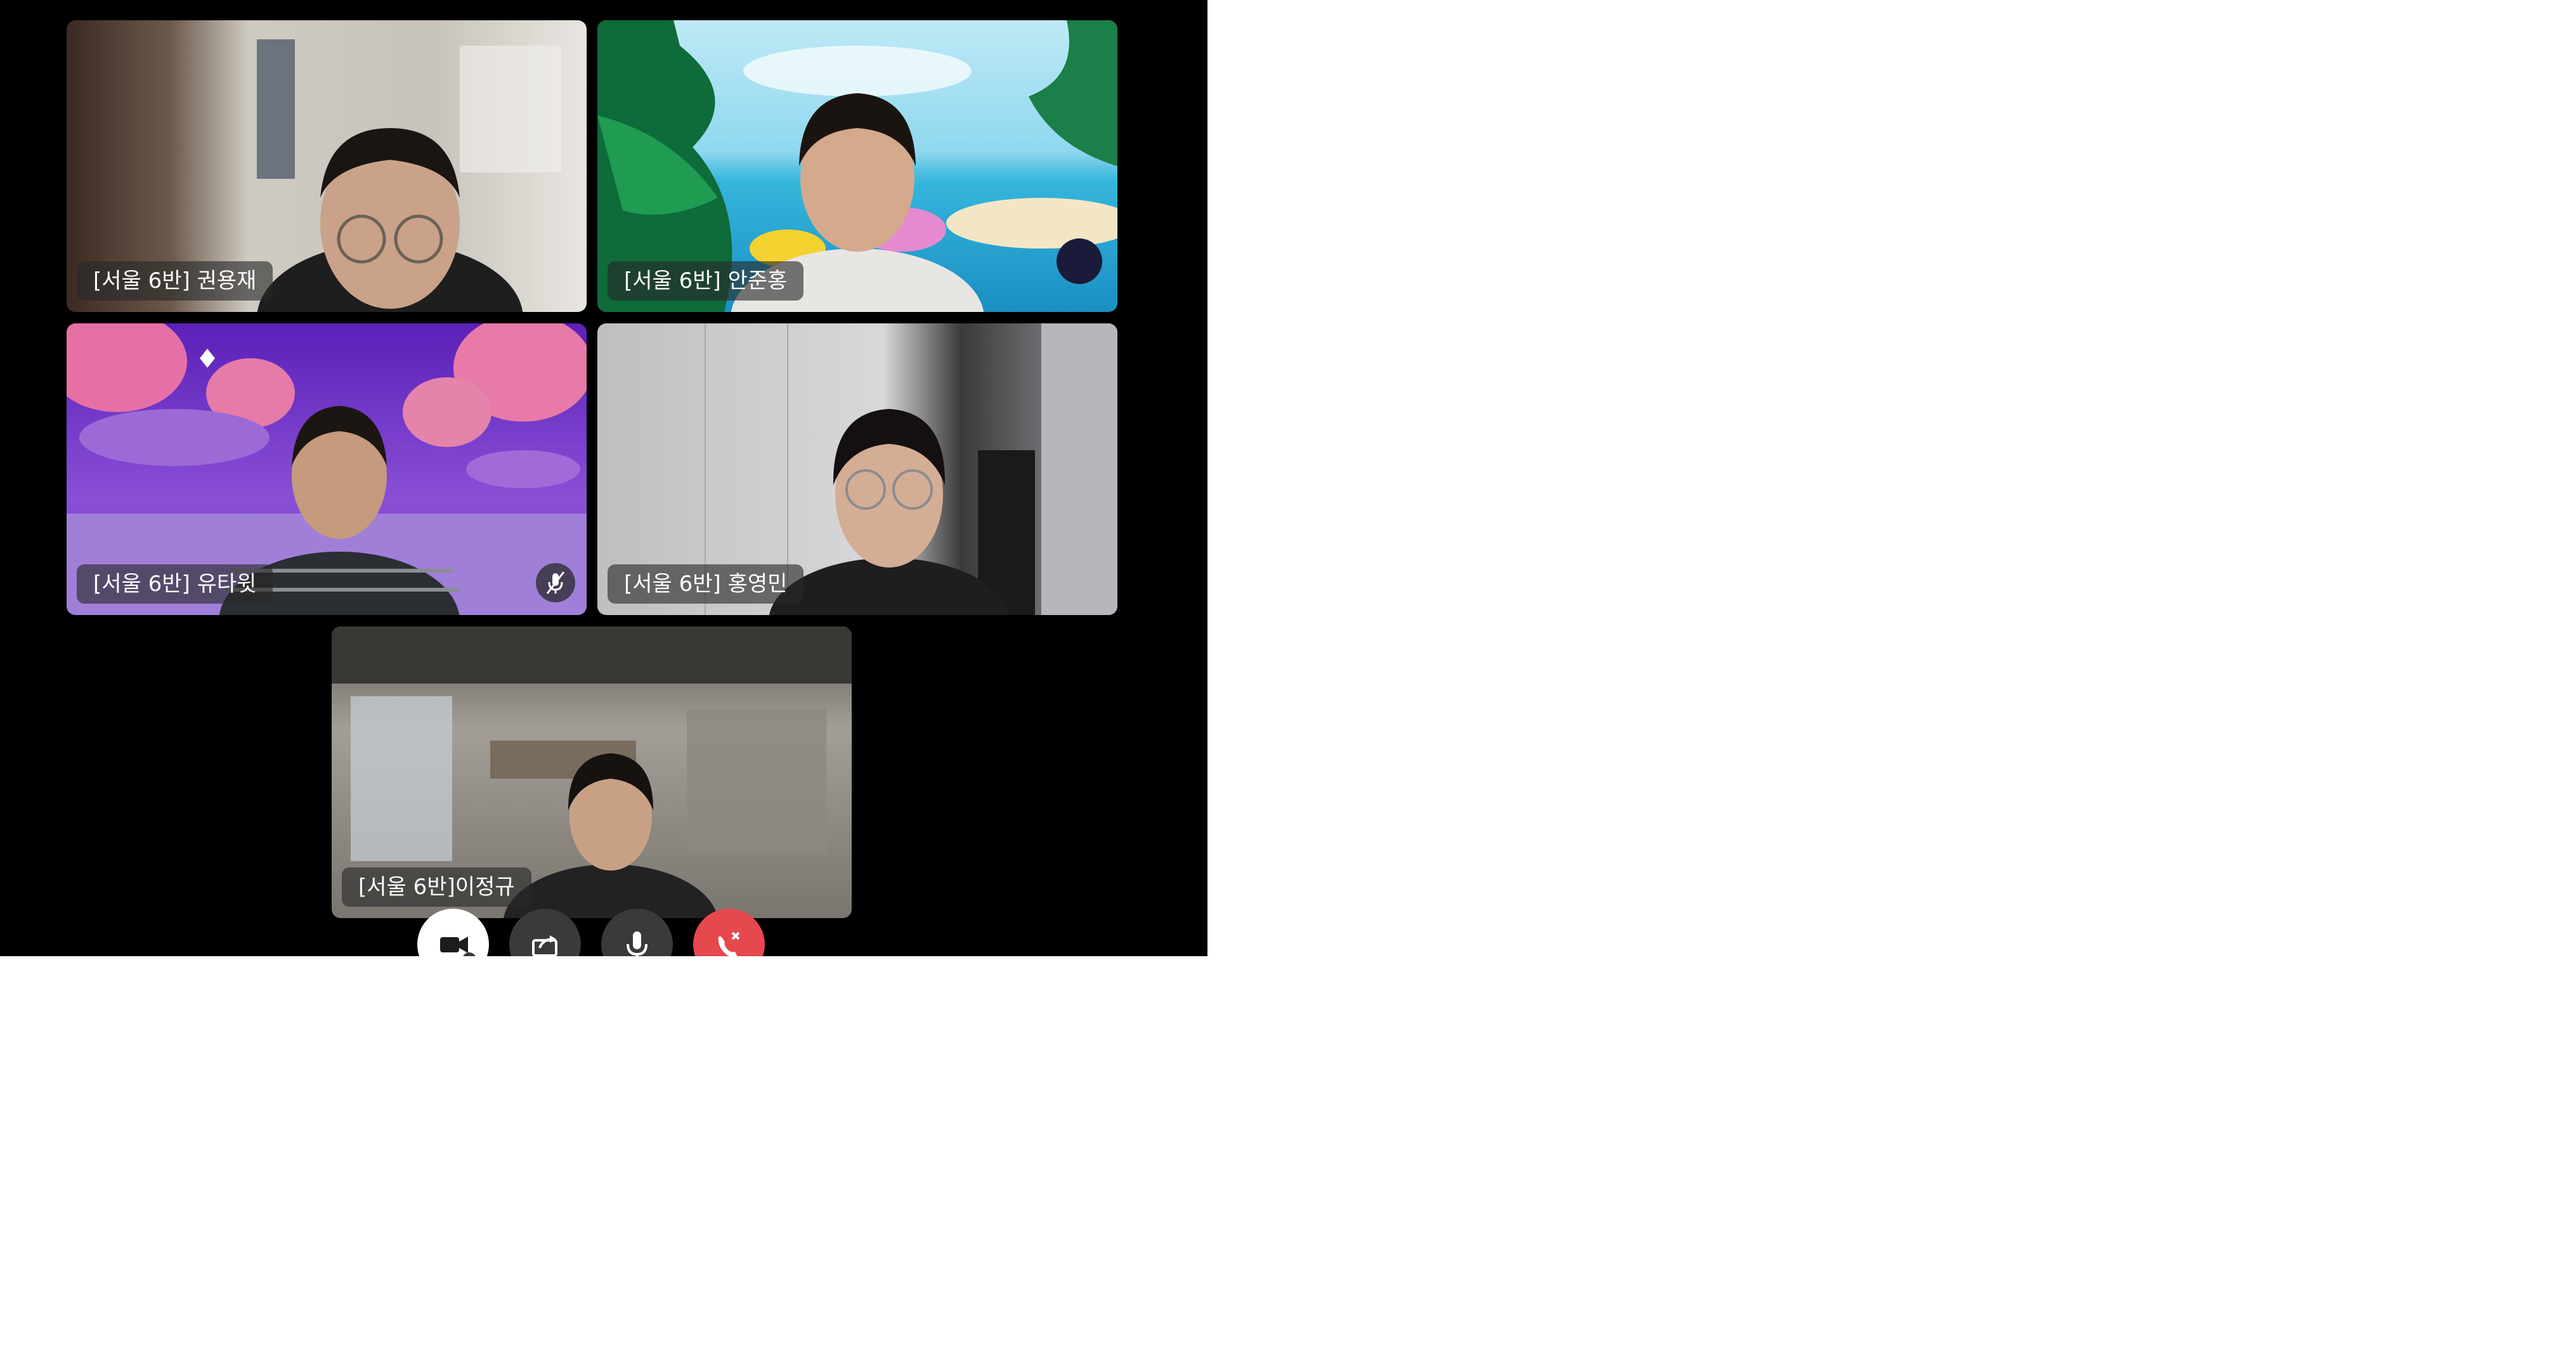 This screenshot has width=2576, height=1362. I want to click on participant-tile-4: [서울 6반] 홍영민, so click(857, 469).